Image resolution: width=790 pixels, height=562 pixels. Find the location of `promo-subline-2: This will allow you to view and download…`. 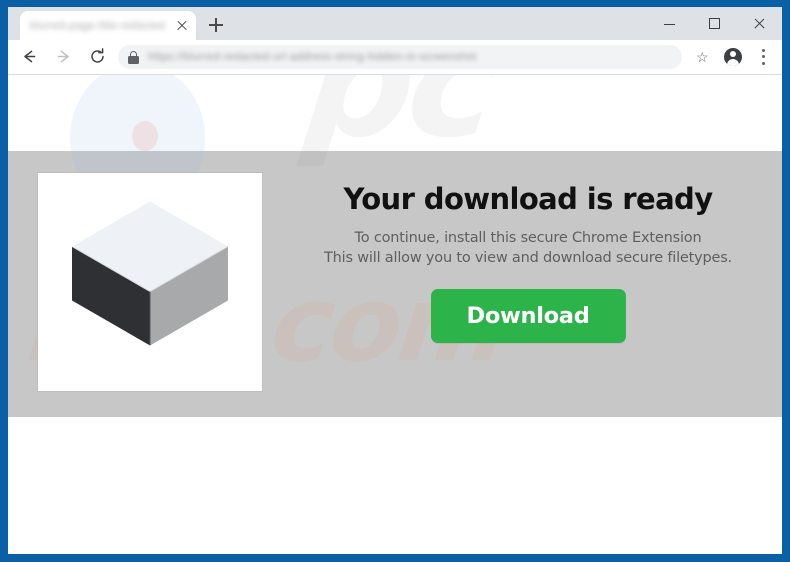

promo-subline-2: This will allow you to view and download… is located at coordinates (528, 258).